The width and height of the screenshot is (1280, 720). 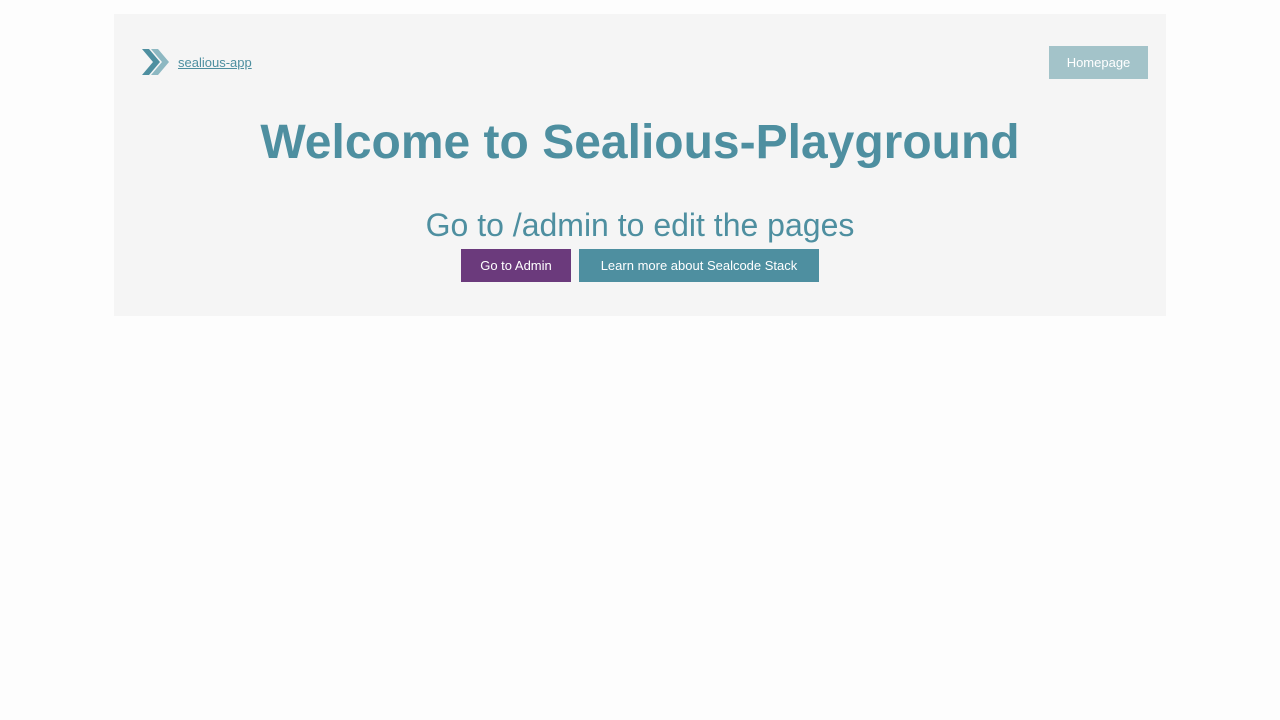 I want to click on learn-more-button: Learn more about Sealcode Stack, so click(x=699, y=265).